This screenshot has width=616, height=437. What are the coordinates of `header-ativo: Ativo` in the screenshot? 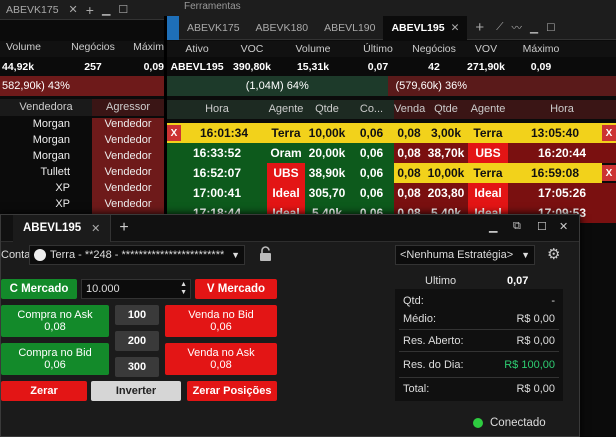 It's located at (197, 49).